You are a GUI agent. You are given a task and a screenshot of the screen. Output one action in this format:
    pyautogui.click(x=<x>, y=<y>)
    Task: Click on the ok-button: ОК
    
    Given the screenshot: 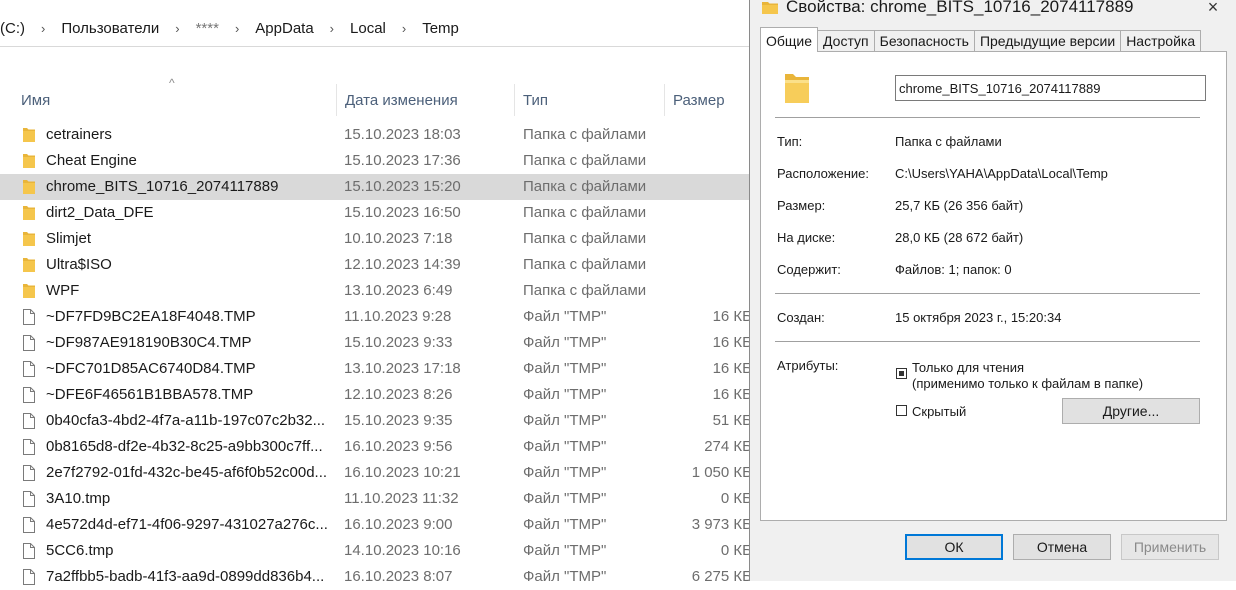 What is the action you would take?
    pyautogui.click(x=954, y=547)
    